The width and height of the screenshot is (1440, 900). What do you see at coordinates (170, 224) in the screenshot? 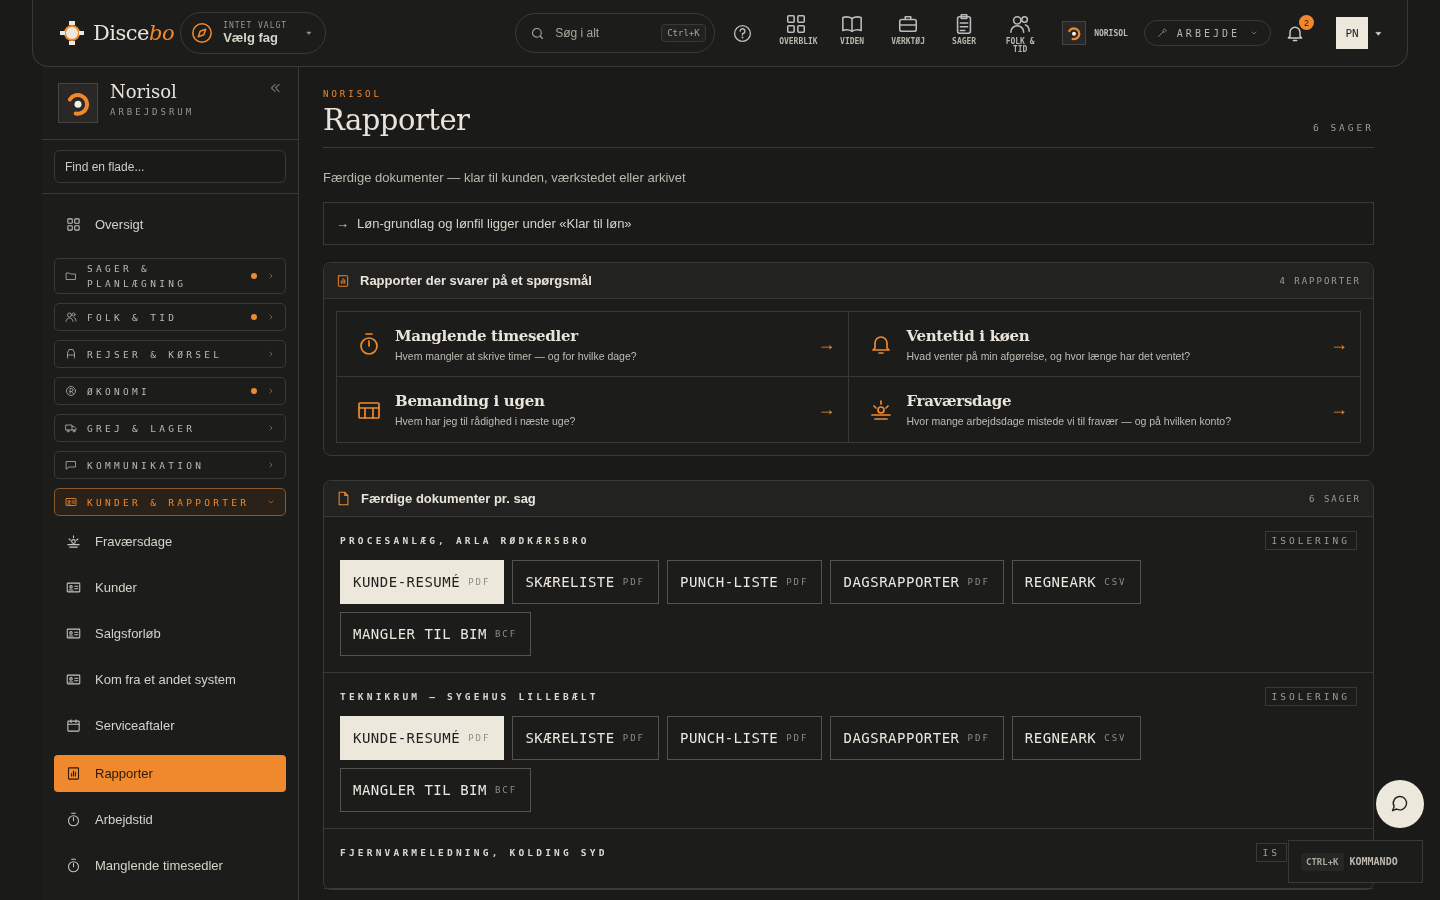
I see `sidebar-item: Oversigt` at bounding box center [170, 224].